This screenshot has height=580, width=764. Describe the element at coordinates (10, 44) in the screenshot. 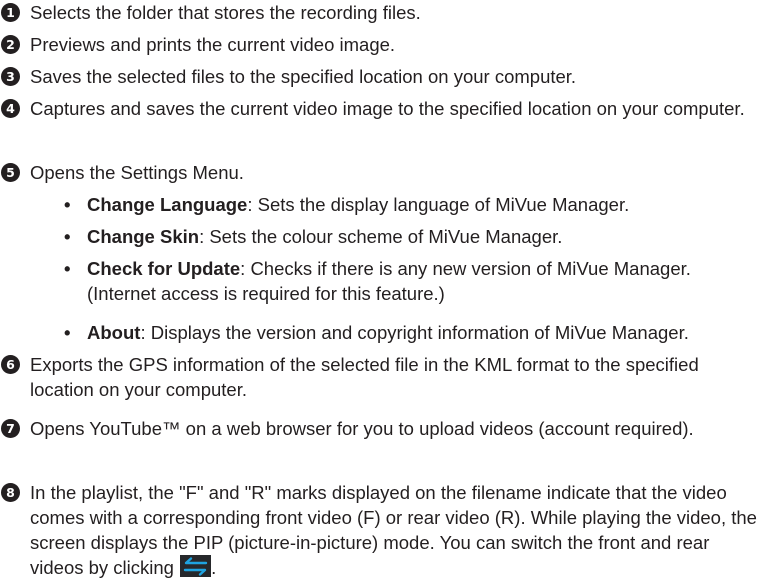

I see `number-badge-2: 2` at that location.